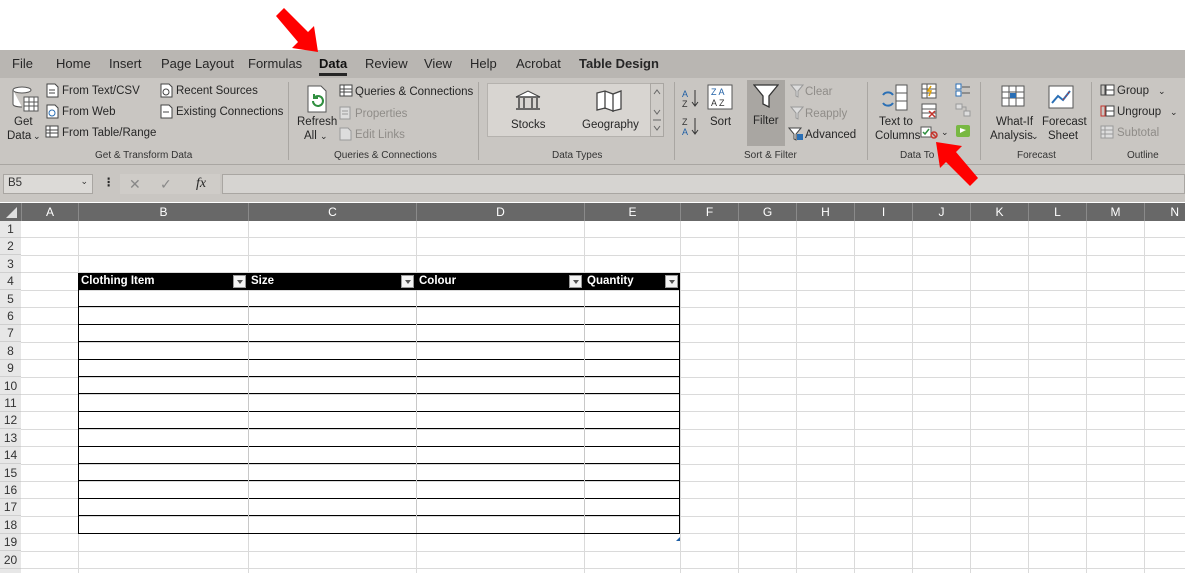  Describe the element at coordinates (657, 110) in the screenshot. I see `data-types-scroll` at that location.